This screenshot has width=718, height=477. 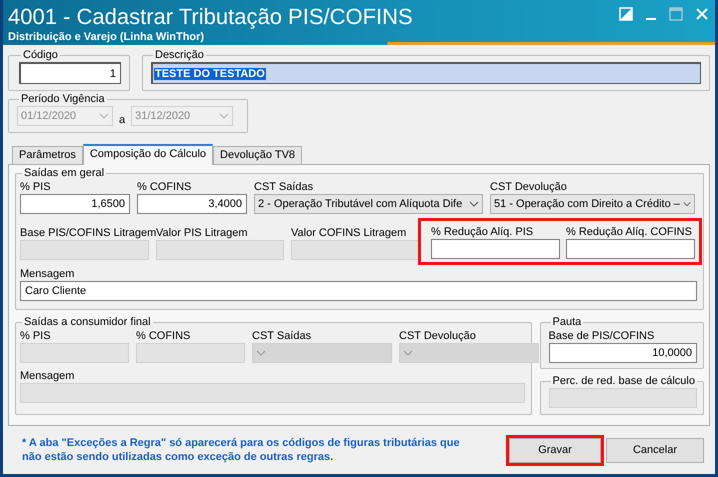 What do you see at coordinates (702, 14) in the screenshot?
I see `close-icon` at bounding box center [702, 14].